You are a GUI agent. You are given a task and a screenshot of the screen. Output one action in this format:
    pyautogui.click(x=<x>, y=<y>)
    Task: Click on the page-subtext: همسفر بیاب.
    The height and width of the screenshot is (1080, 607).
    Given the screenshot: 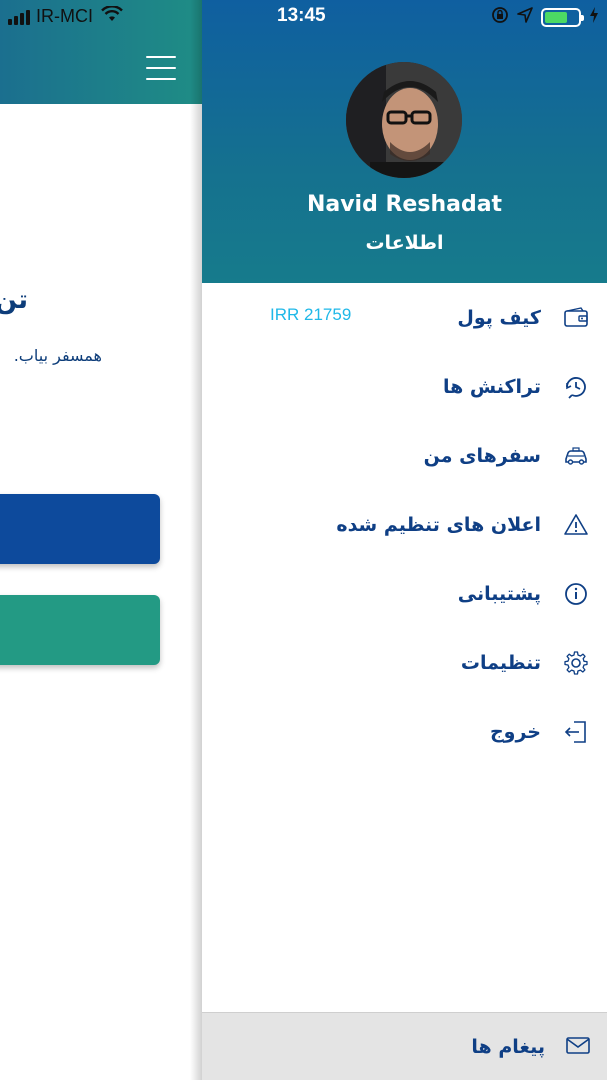 What is the action you would take?
    pyautogui.click(x=57, y=355)
    